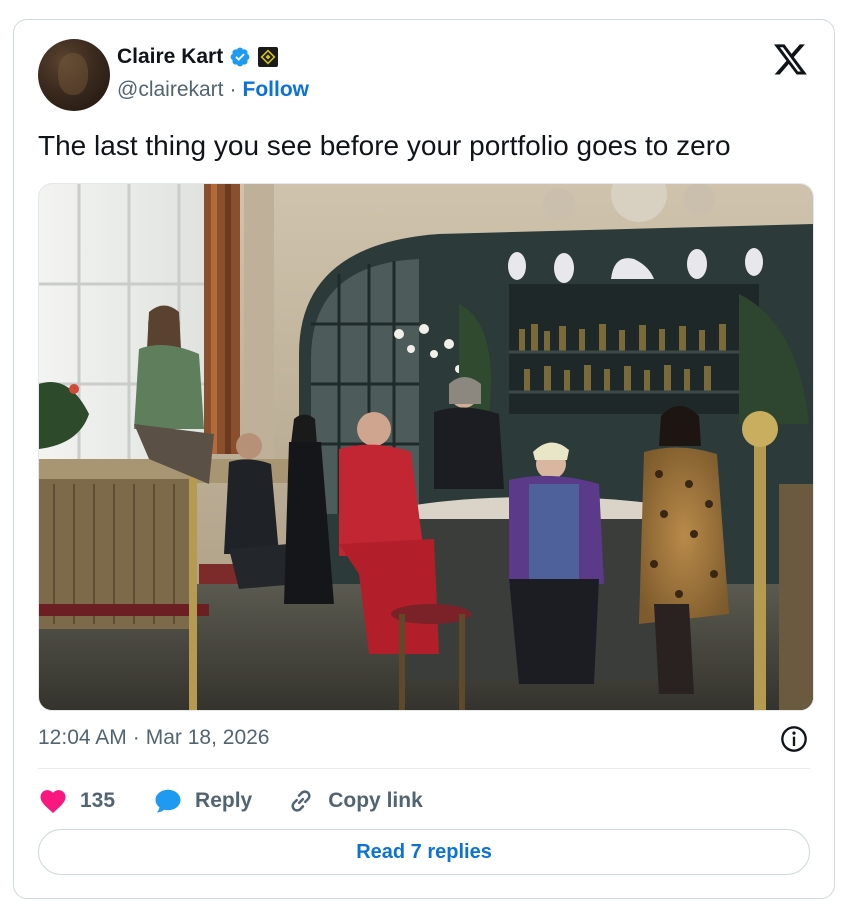 The height and width of the screenshot is (916, 850). I want to click on tweet-actions: 135 Reply Copy link, so click(230, 801).